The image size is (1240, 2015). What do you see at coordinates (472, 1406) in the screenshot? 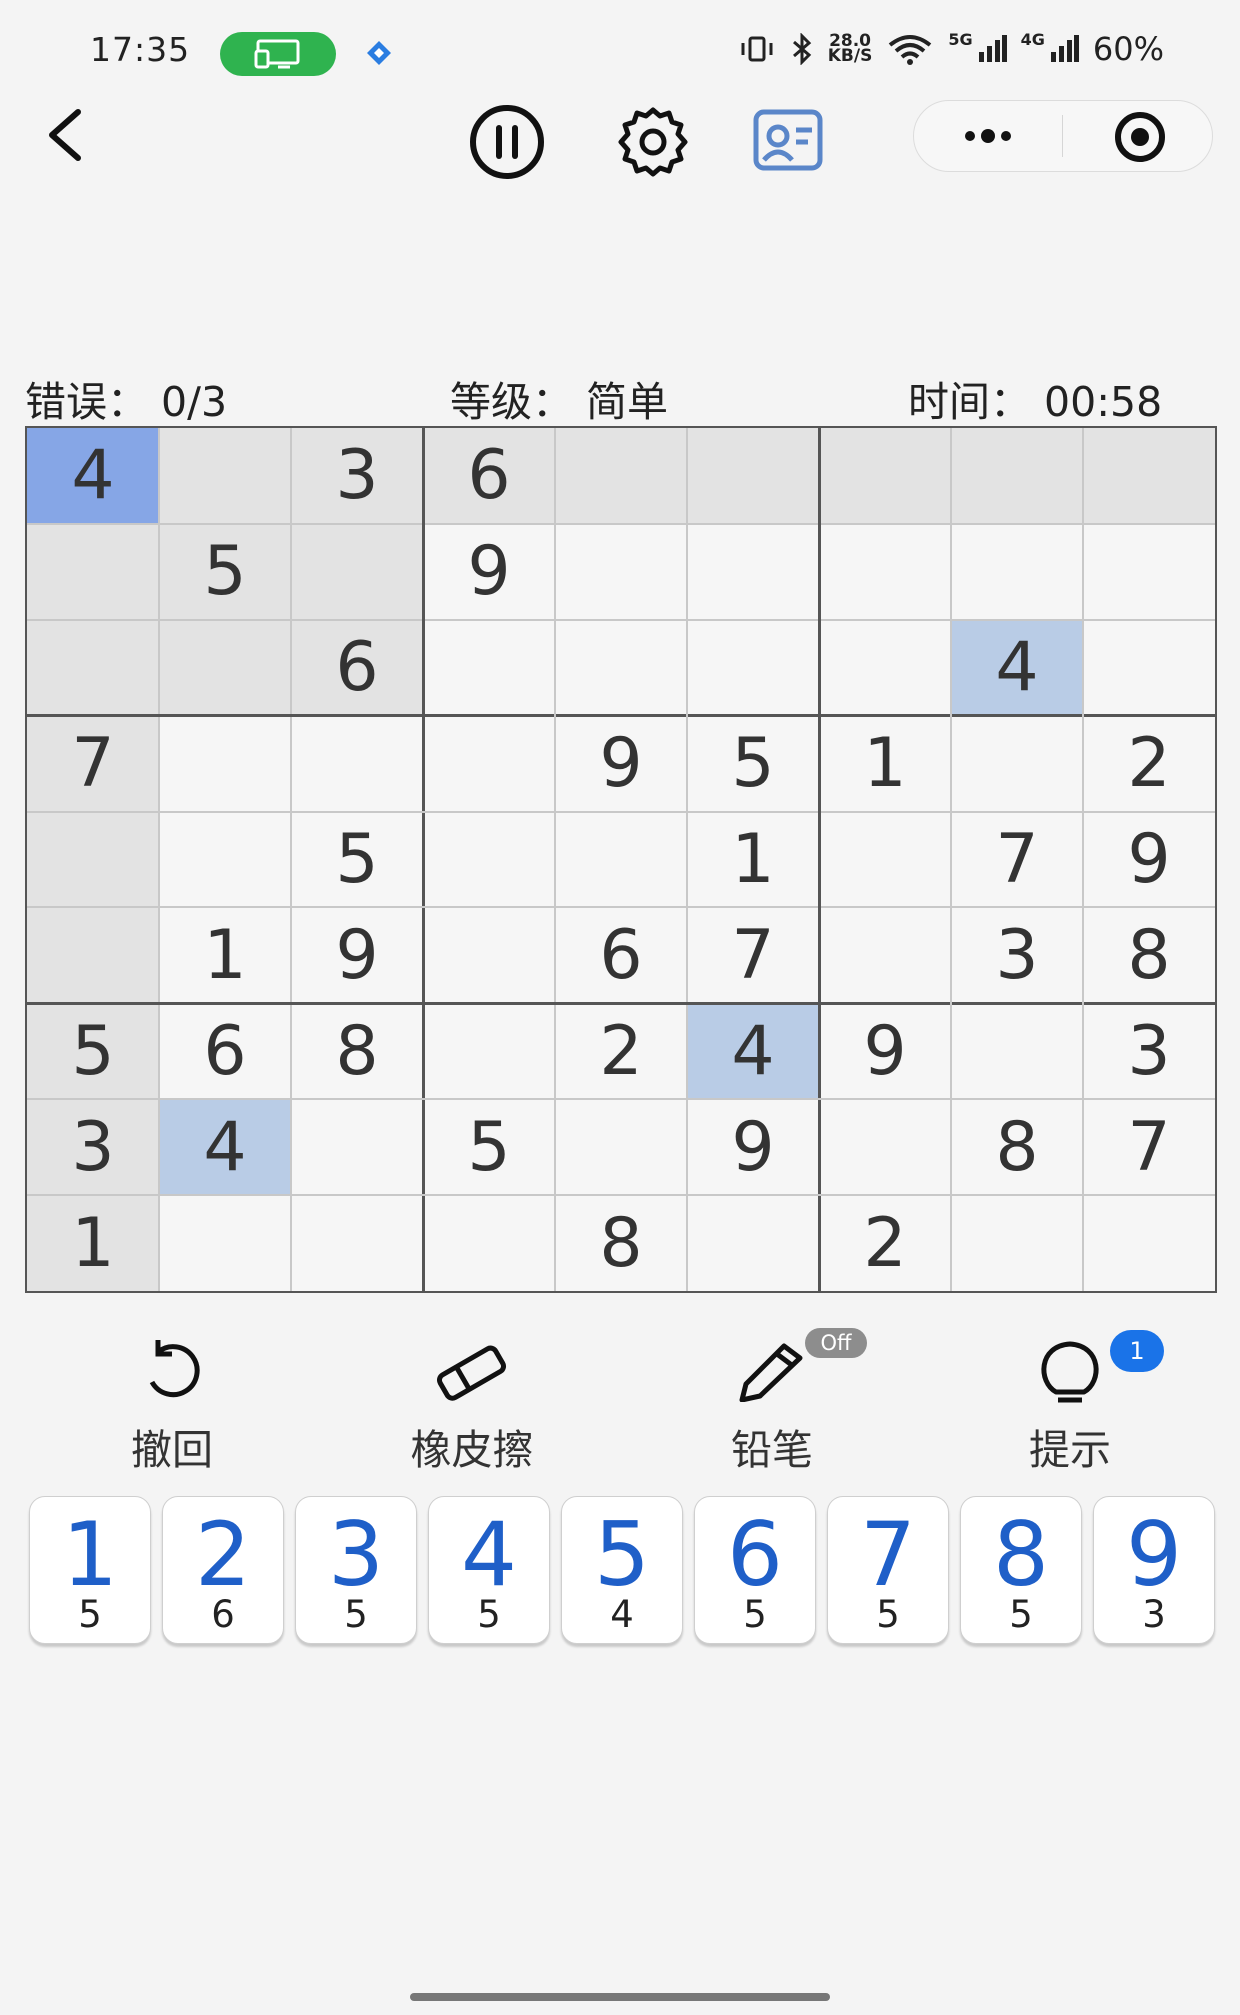
I see `eraser-button: 橡皮擦` at bounding box center [472, 1406].